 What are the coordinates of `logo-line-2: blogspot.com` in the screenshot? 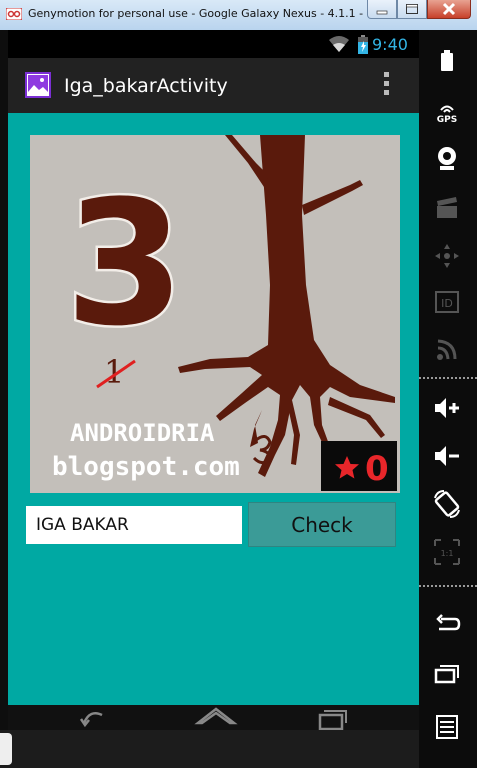 It's located at (146, 467).